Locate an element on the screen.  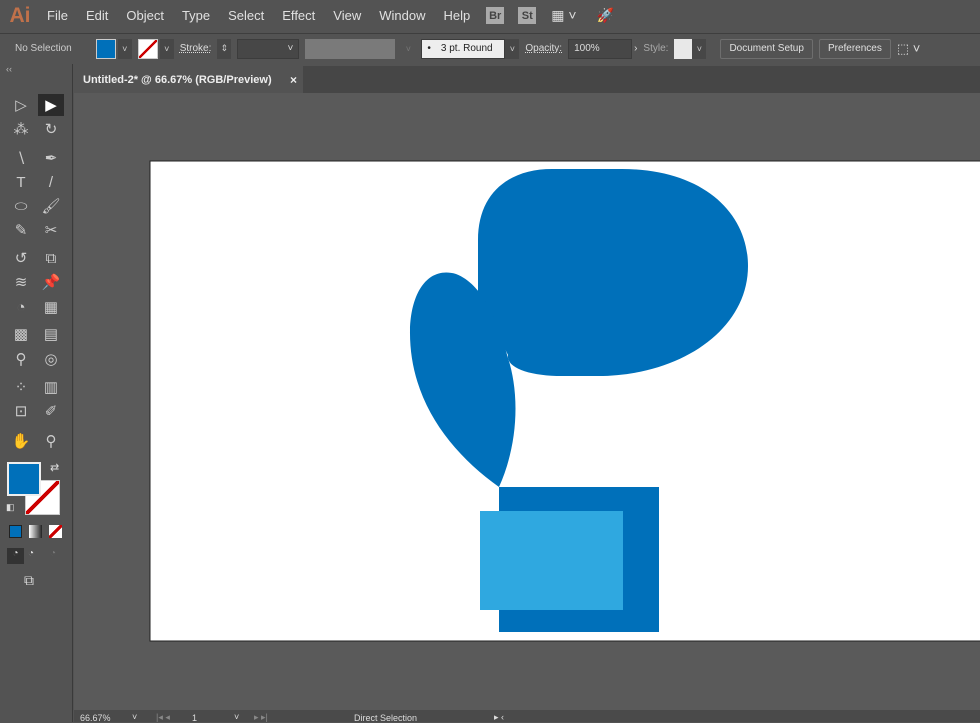
menu-file: File is located at coordinates (57, 15).